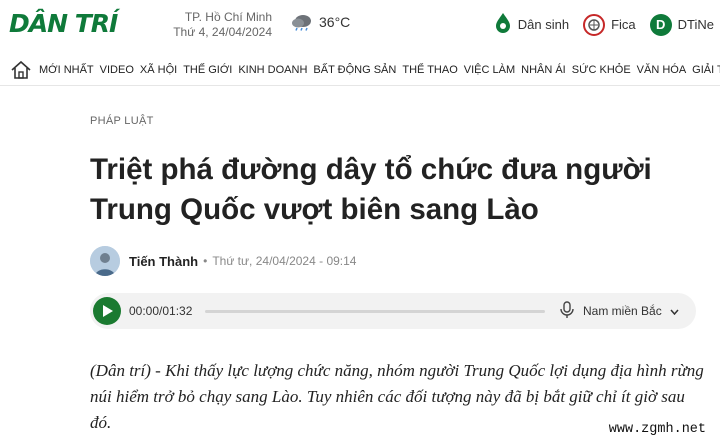 The height and width of the screenshot is (446, 720). I want to click on author-name: Tiến Thành, so click(163, 261).